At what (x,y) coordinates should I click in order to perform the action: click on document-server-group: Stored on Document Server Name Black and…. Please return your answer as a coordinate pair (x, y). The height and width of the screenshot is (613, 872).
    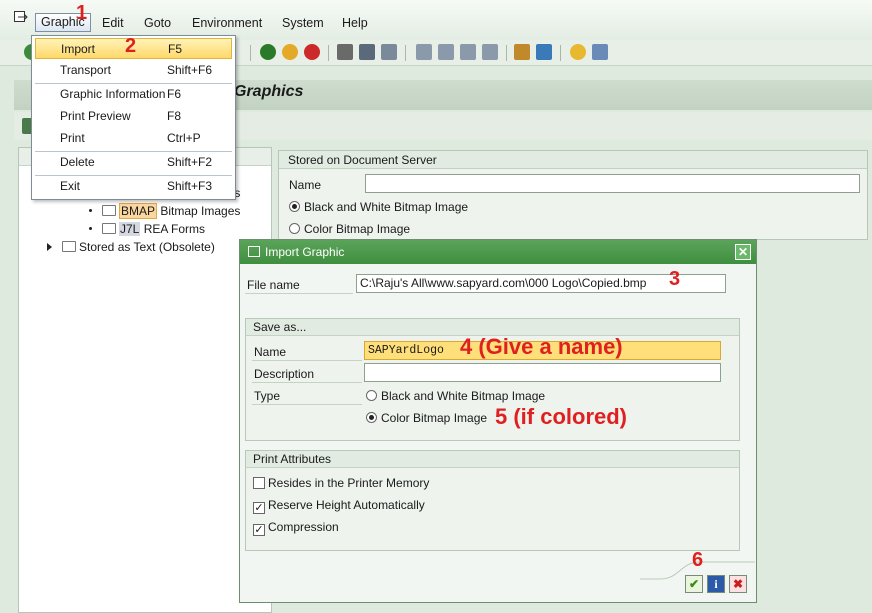
    Looking at the image, I should click on (573, 195).